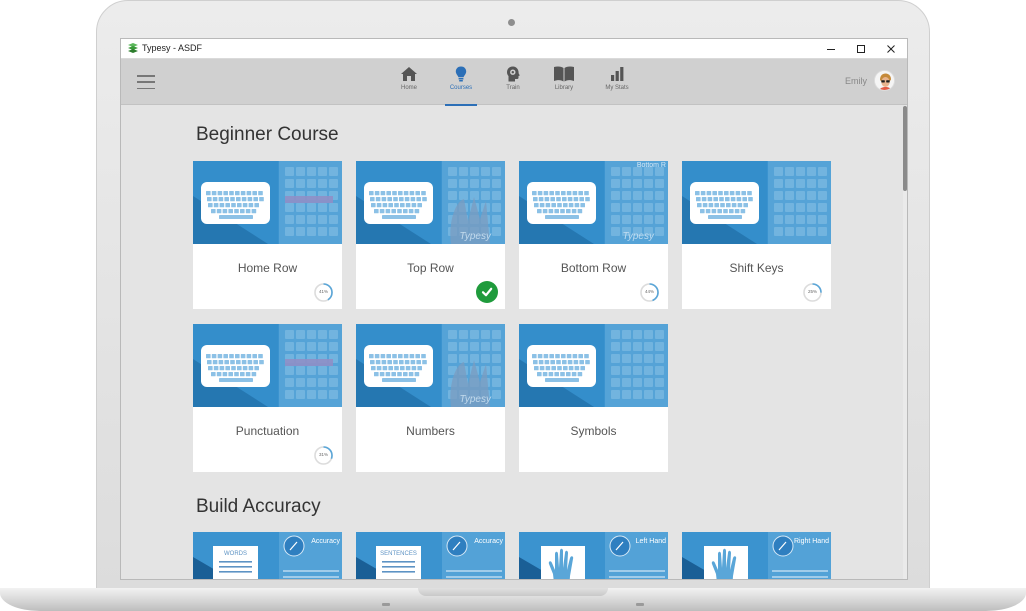 This screenshot has width=1026, height=611. I want to click on progress-ring: 25%, so click(812, 292).